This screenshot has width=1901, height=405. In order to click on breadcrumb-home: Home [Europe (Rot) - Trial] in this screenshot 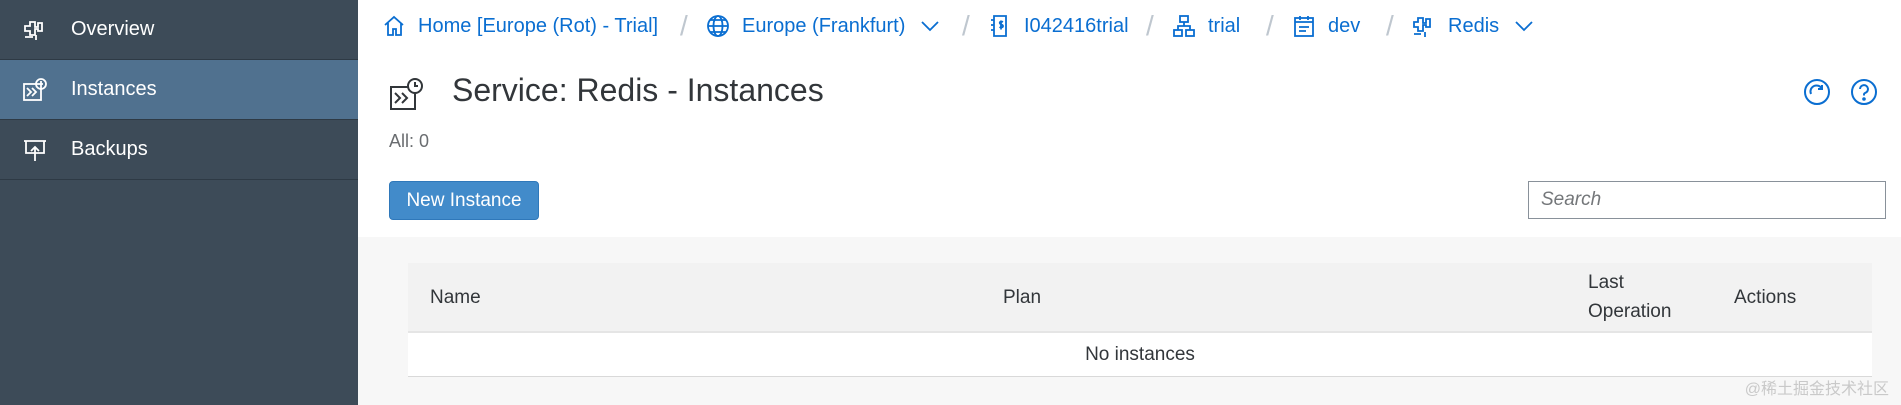, I will do `click(520, 26)`.